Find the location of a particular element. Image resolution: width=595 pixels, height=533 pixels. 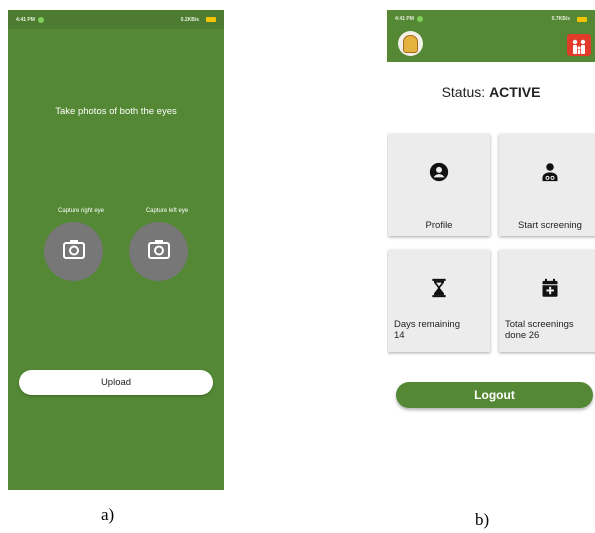

government-emblem-icon is located at coordinates (410, 43).